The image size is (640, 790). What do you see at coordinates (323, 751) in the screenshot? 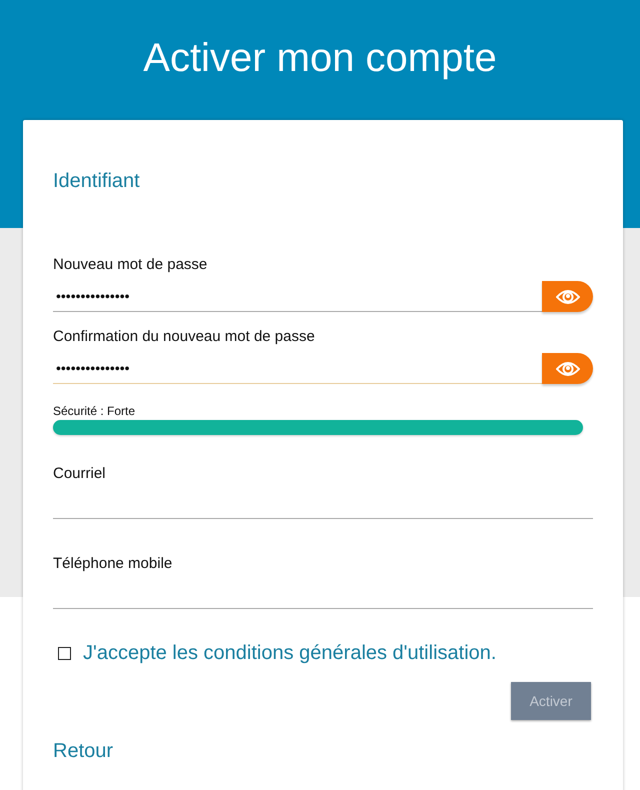
I see `back-link: Retour` at bounding box center [323, 751].